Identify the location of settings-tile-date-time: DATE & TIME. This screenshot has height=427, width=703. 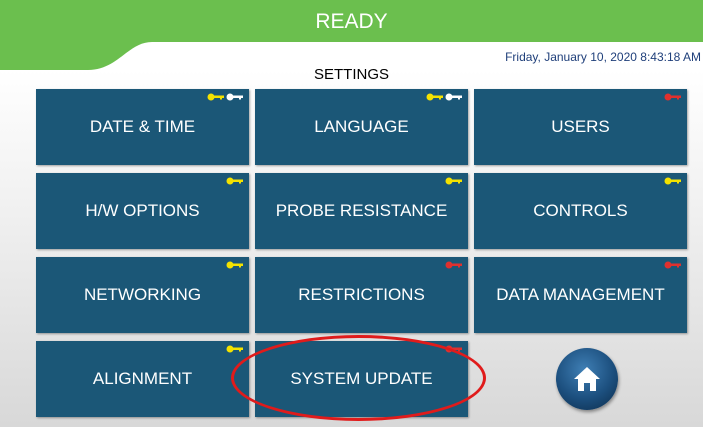
(142, 127).